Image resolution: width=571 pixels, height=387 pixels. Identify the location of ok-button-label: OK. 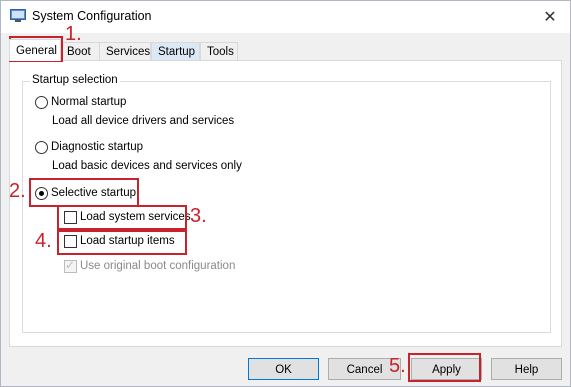
(283, 370).